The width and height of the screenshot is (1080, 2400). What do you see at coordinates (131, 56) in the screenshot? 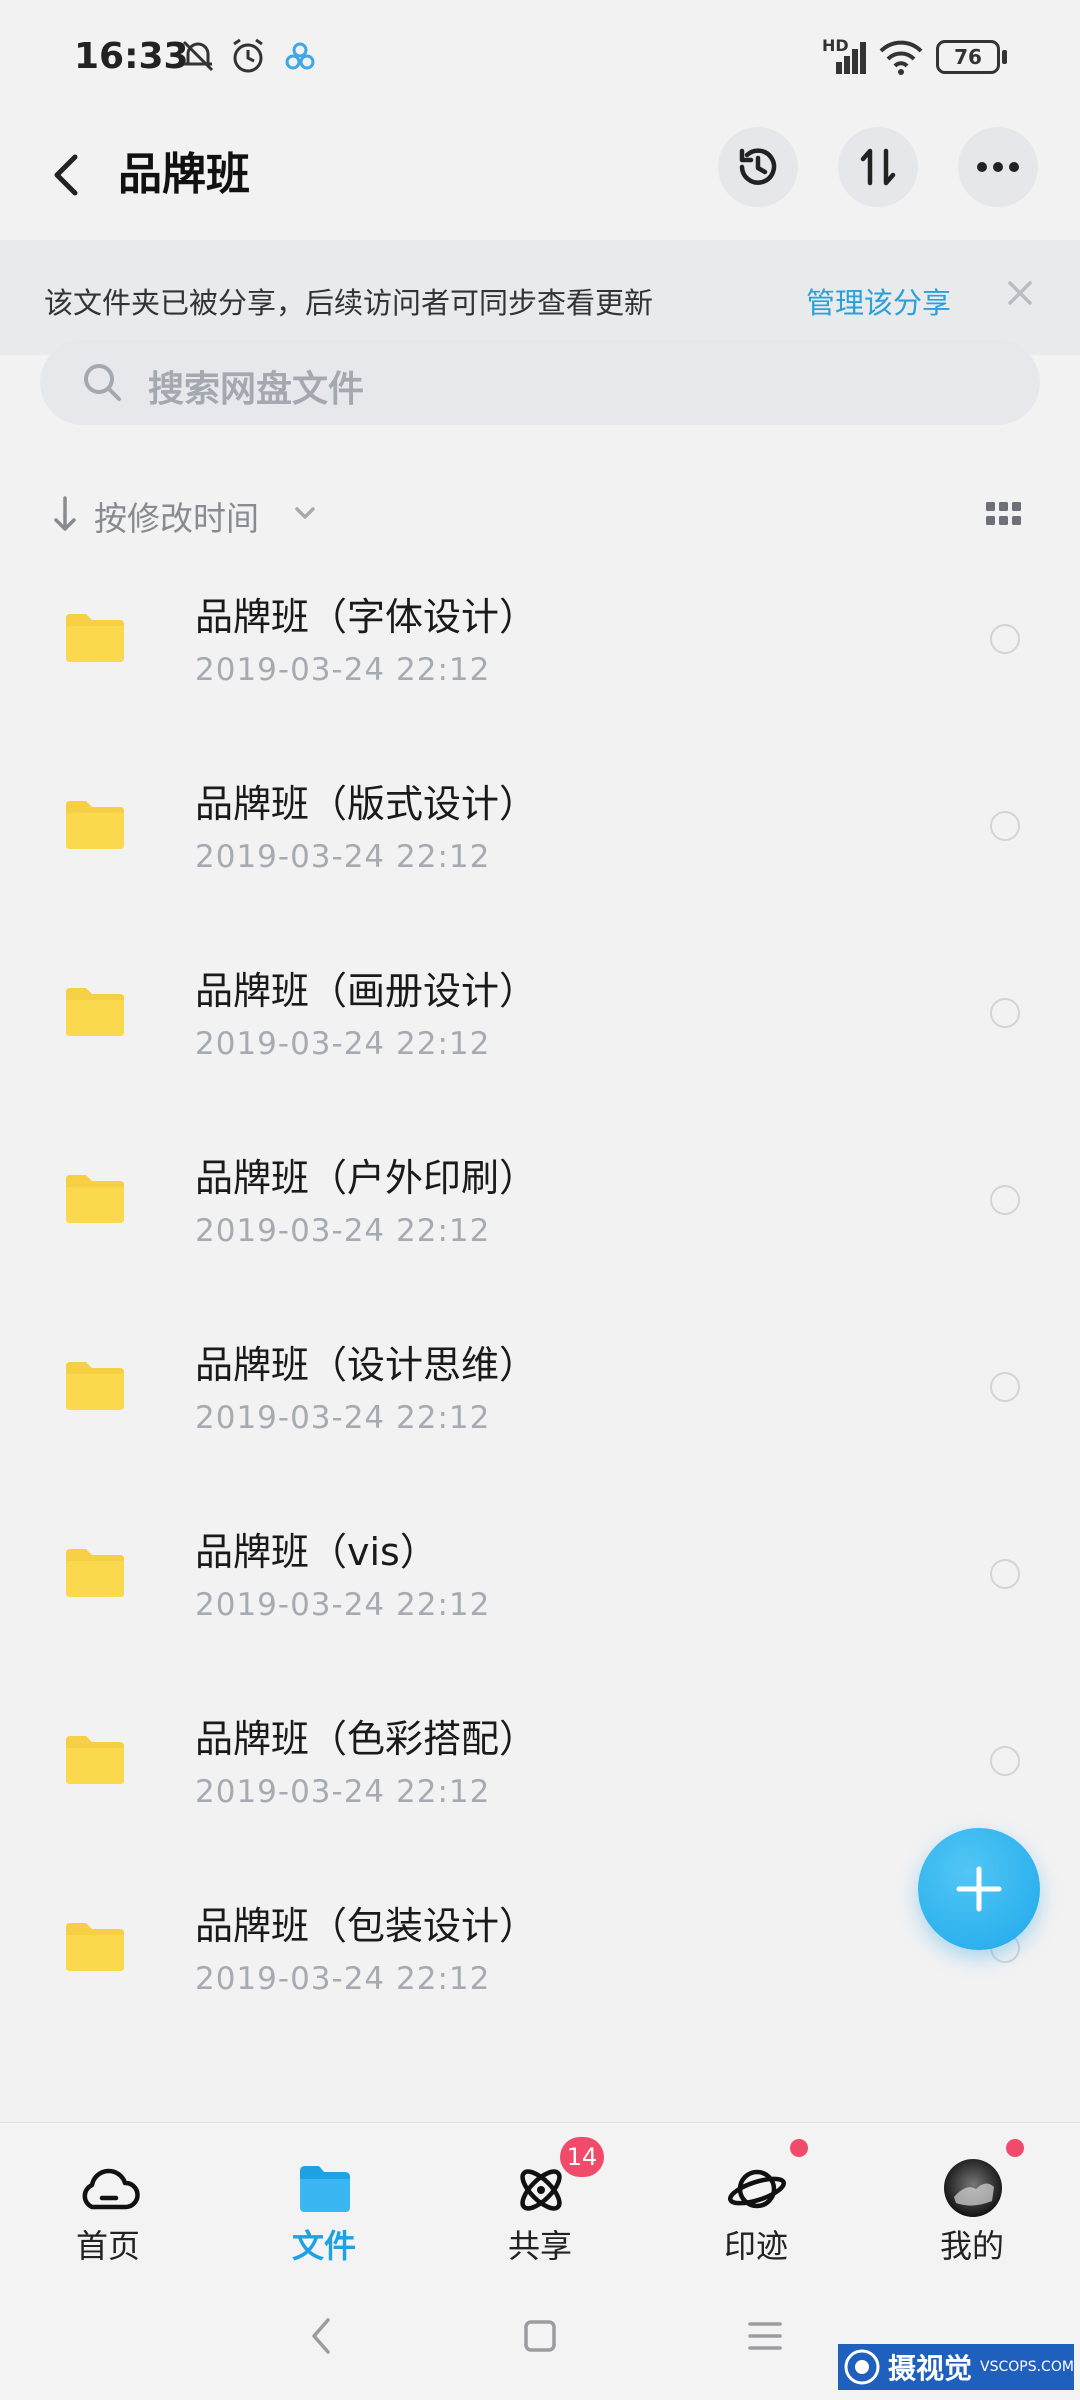
I see `status-time: 16:33` at bounding box center [131, 56].